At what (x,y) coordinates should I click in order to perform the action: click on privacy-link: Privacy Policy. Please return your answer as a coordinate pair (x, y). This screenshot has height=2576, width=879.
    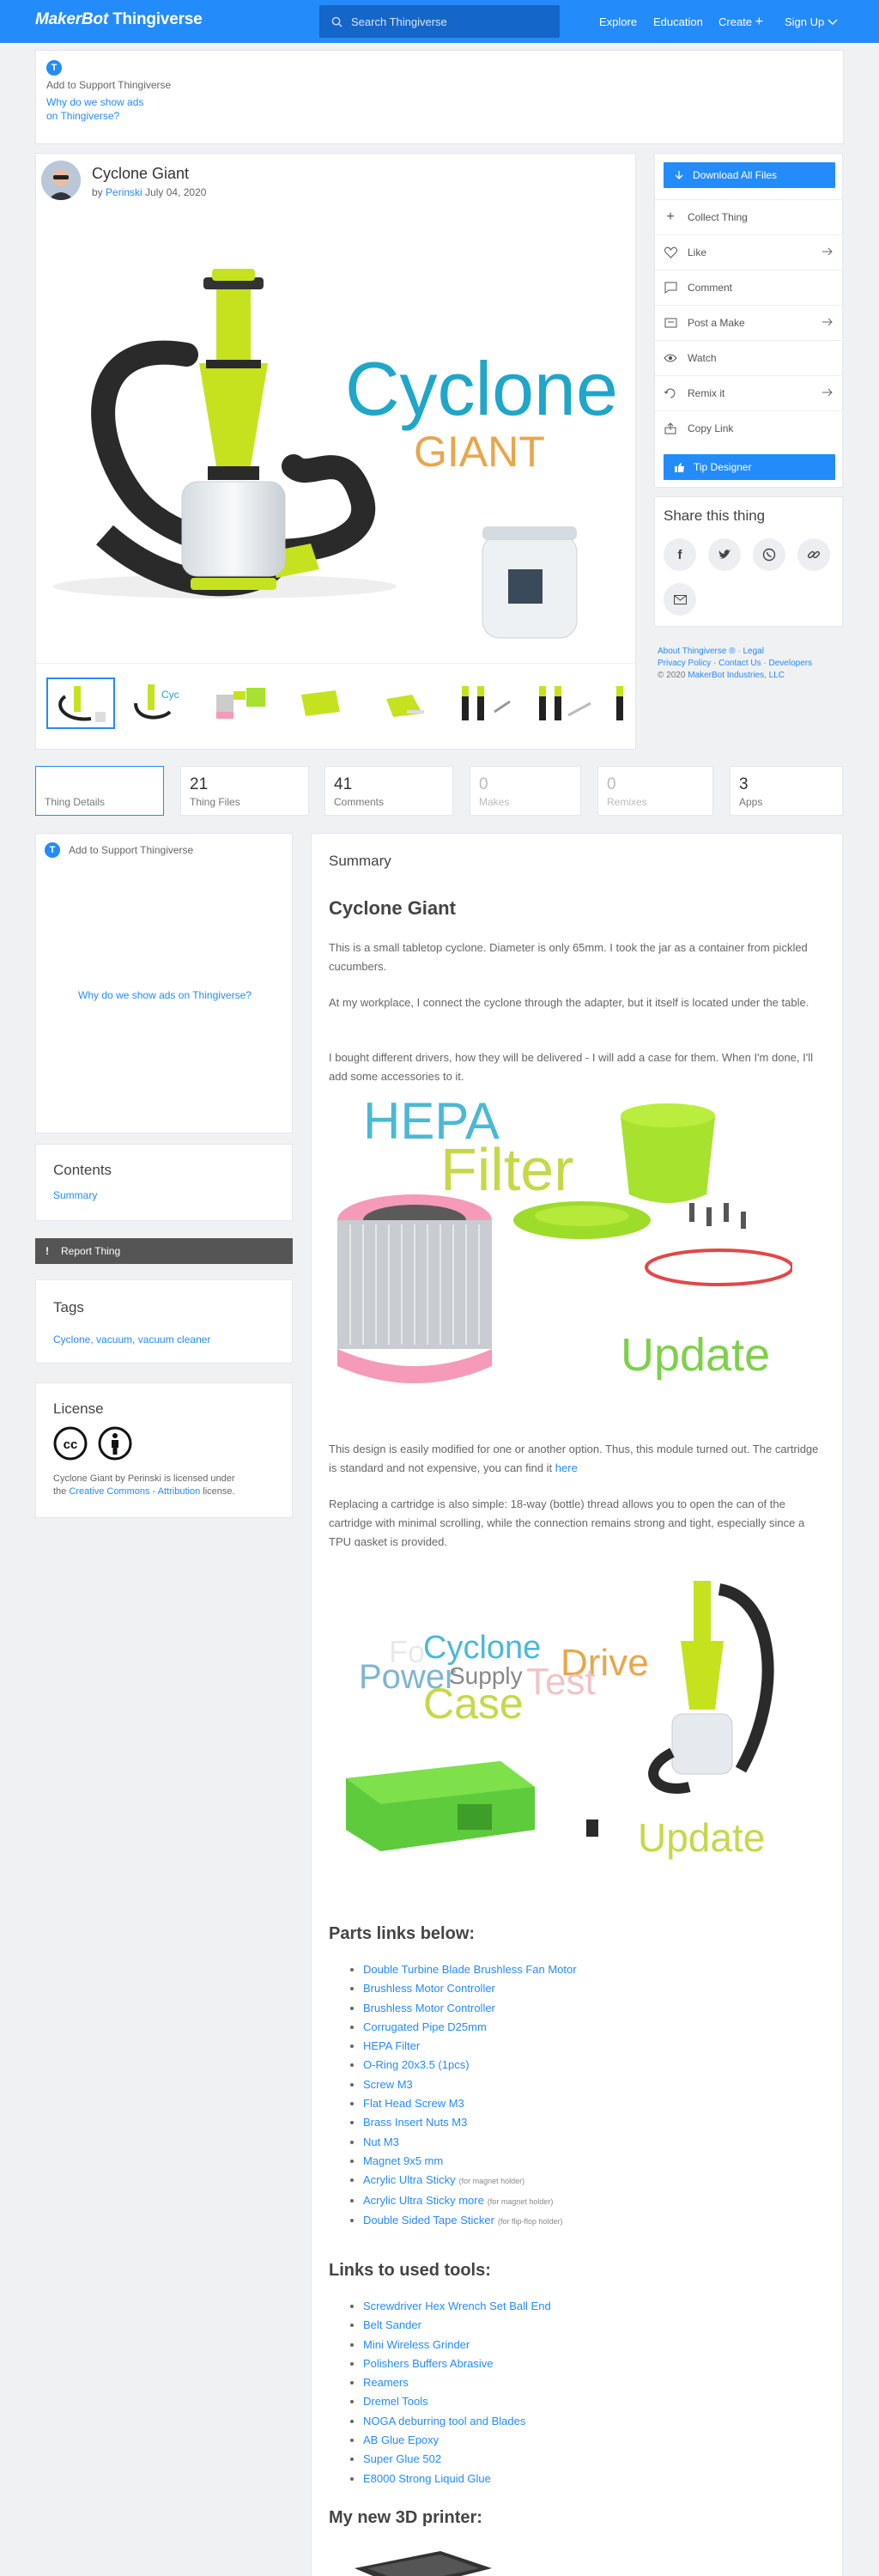
    Looking at the image, I should click on (684, 663).